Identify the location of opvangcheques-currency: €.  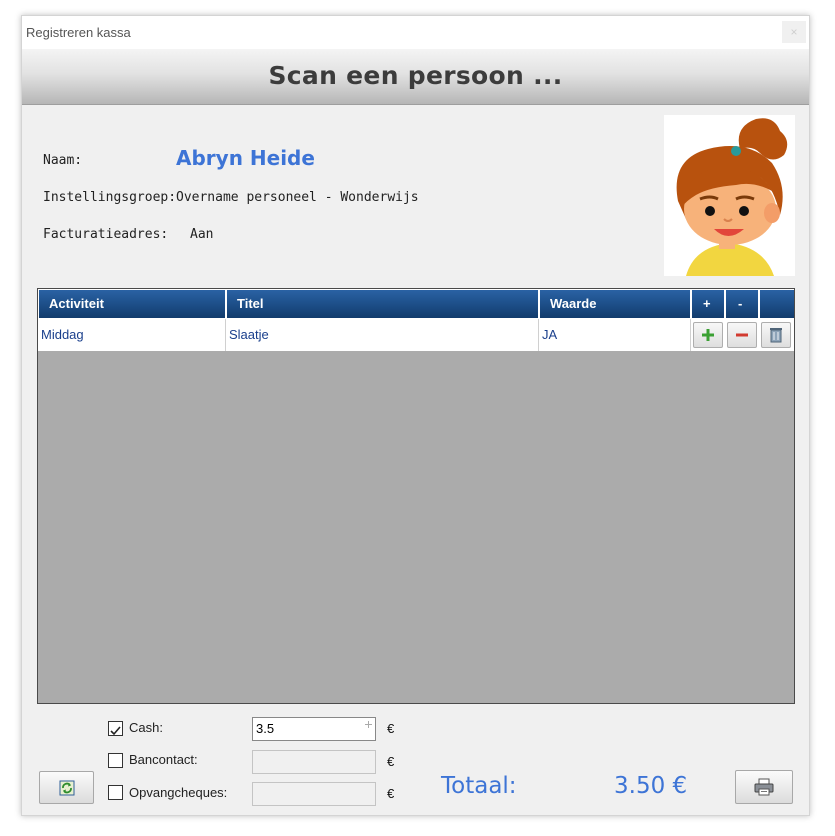
(391, 793).